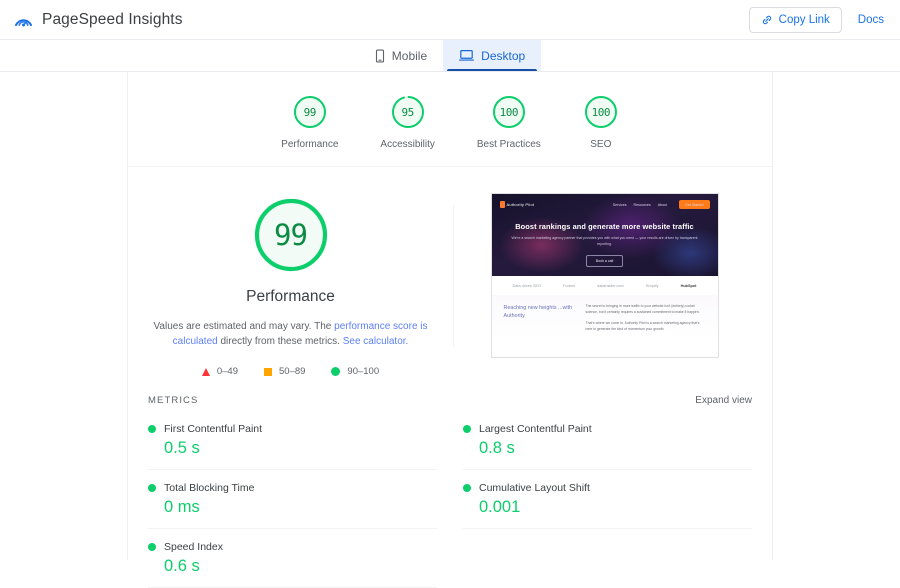 The image size is (900, 588). Describe the element at coordinates (497, 448) in the screenshot. I see `metric-value: 0.8 s` at that location.